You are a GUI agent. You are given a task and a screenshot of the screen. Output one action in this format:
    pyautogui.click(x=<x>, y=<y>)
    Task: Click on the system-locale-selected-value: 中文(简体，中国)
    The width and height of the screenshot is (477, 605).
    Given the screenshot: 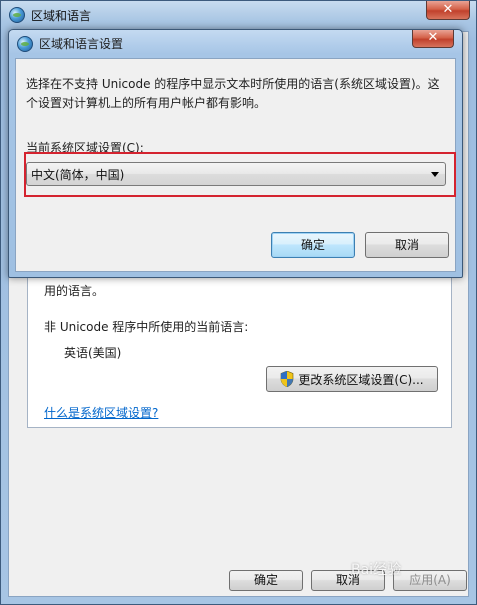 What is the action you would take?
    pyautogui.click(x=78, y=174)
    